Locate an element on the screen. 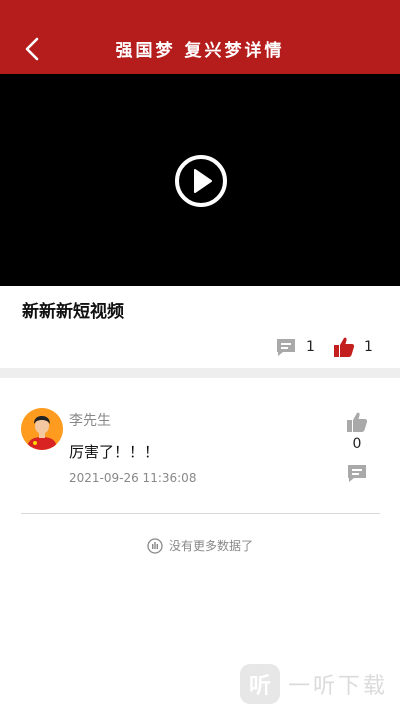 Image resolution: width=400 pixels, height=711 pixels. video-comment-button: 1 is located at coordinates (294, 347).